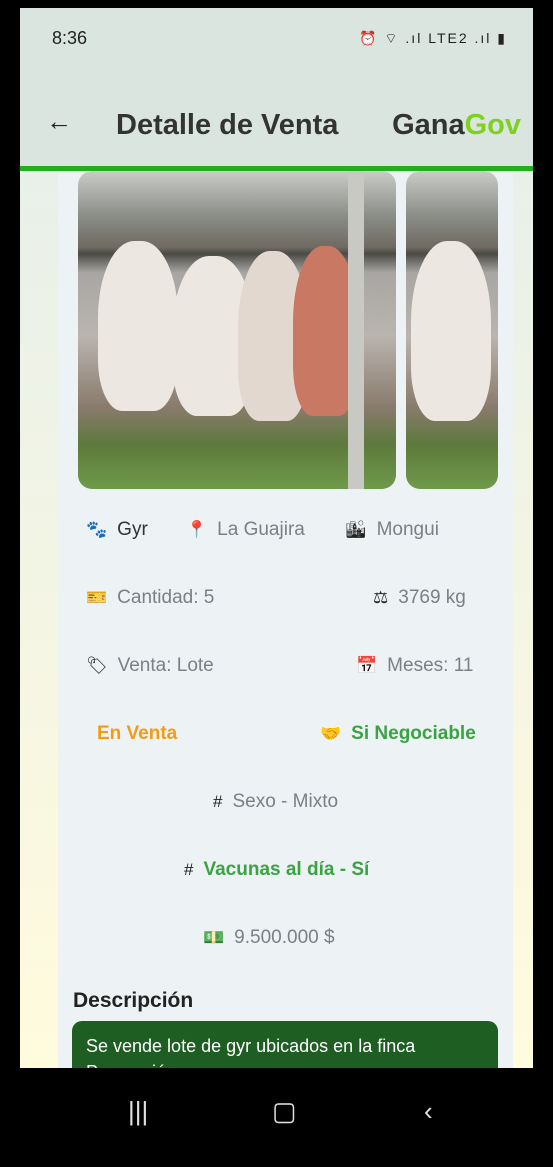  I want to click on city-text: Mongui, so click(407, 529).